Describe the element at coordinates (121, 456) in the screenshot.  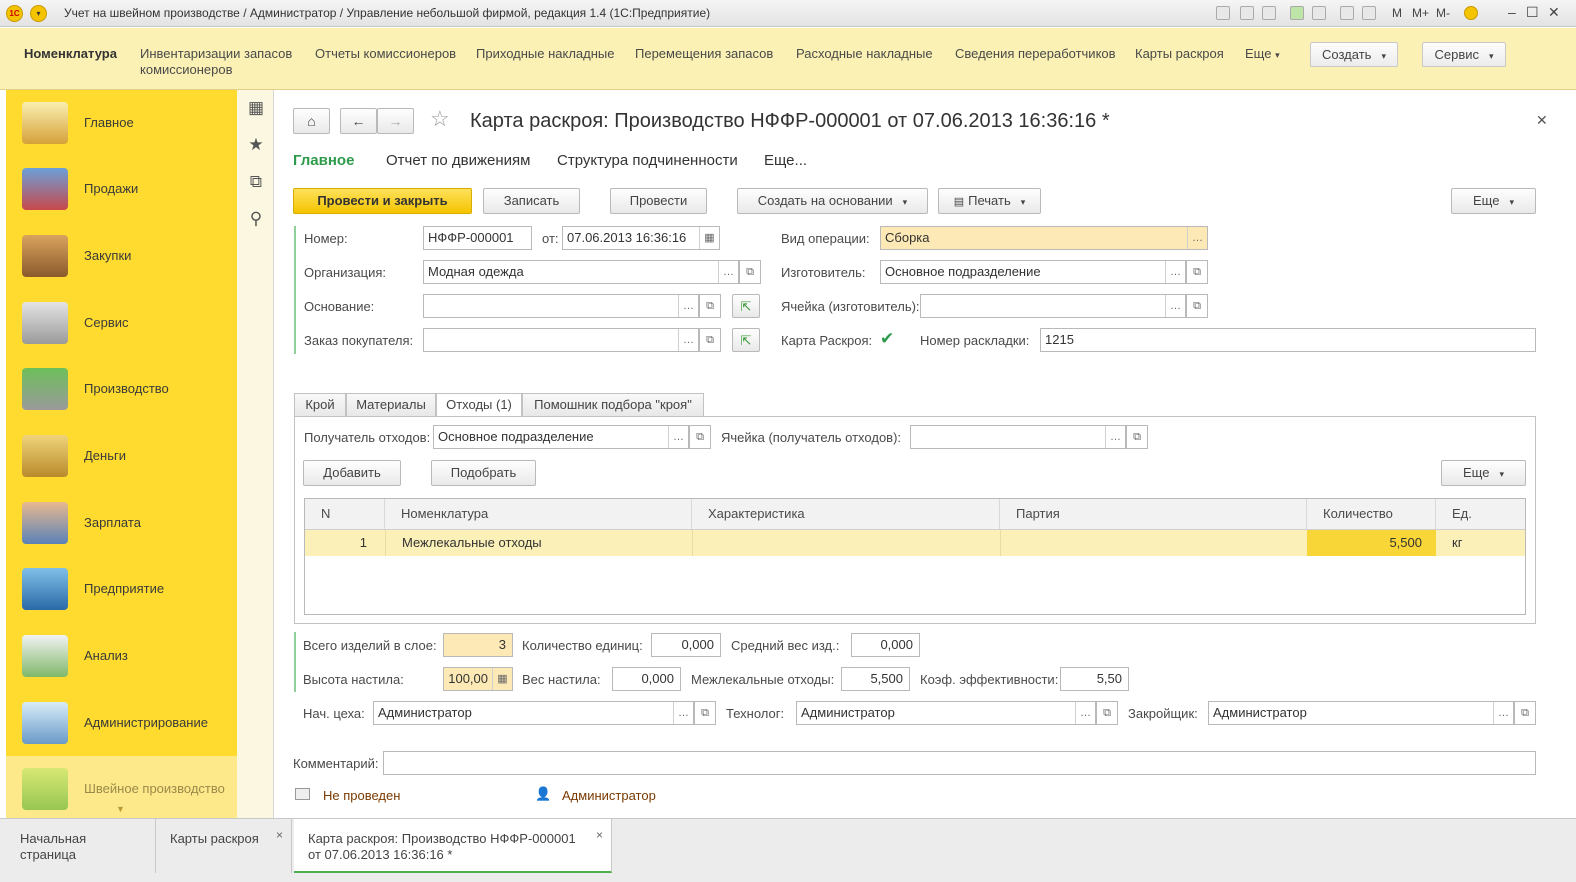
I see `nav-item-money: Деньги` at that location.